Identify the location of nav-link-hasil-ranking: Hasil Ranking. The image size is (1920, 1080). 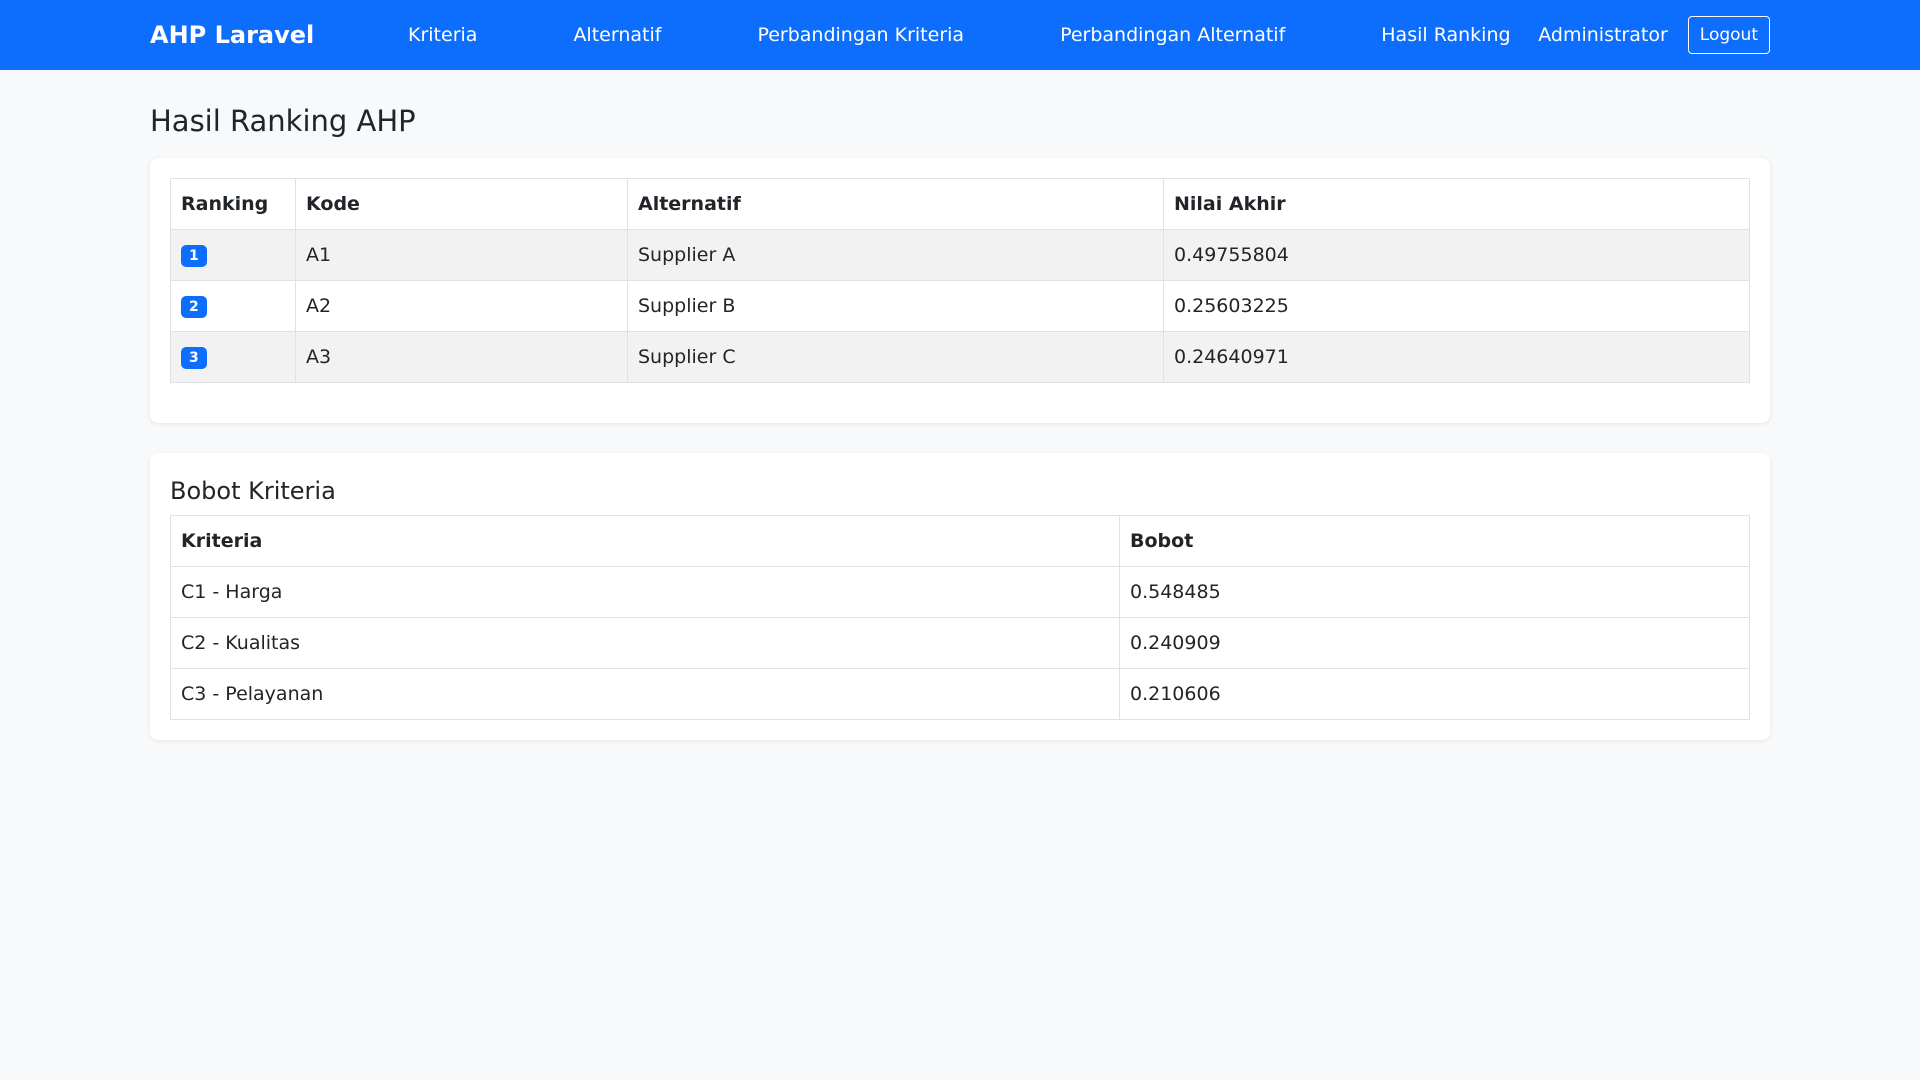
(1445, 35).